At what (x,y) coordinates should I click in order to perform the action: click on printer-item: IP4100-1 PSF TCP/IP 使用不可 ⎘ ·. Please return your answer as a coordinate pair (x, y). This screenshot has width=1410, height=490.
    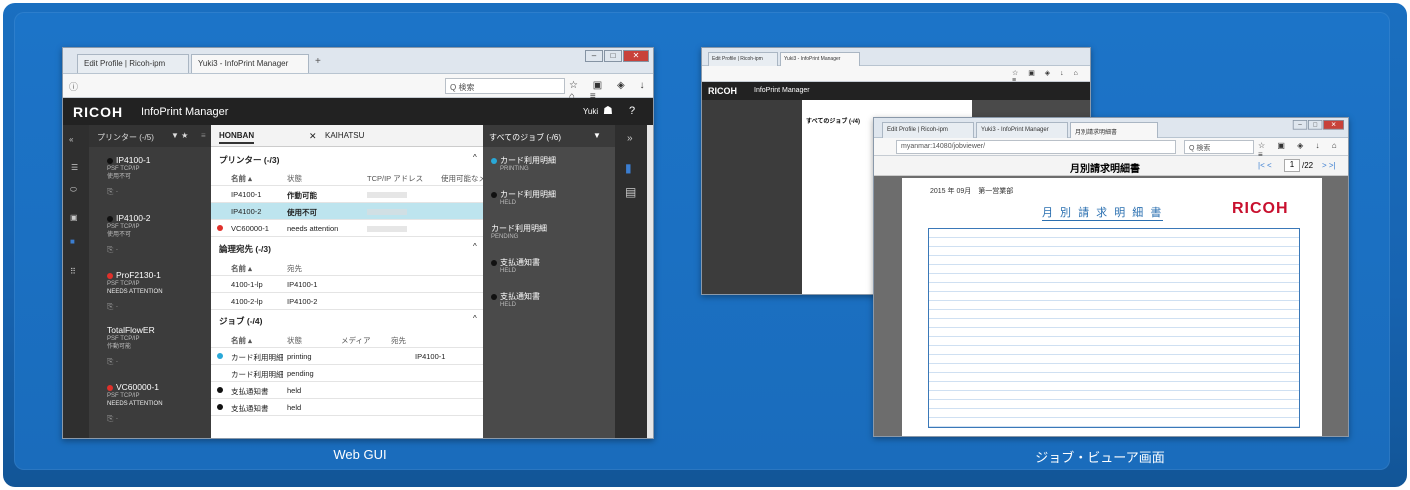
    Looking at the image, I should click on (157, 176).